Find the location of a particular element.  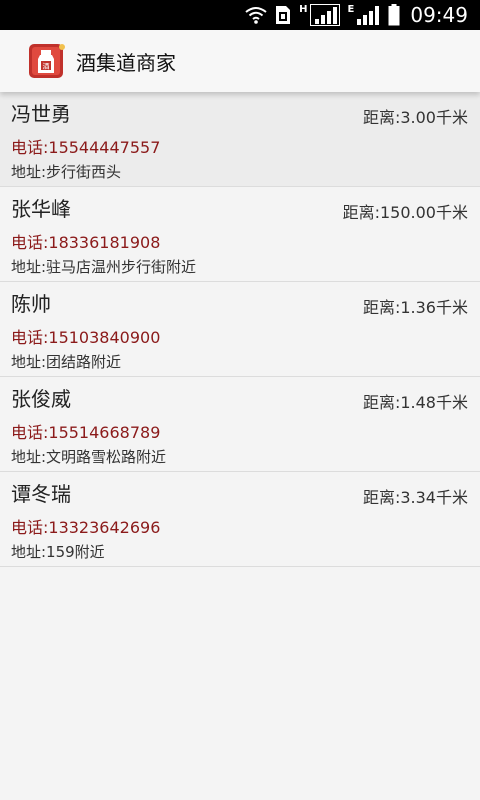

merchant-phone: 电话:15514668789 is located at coordinates (85, 431).